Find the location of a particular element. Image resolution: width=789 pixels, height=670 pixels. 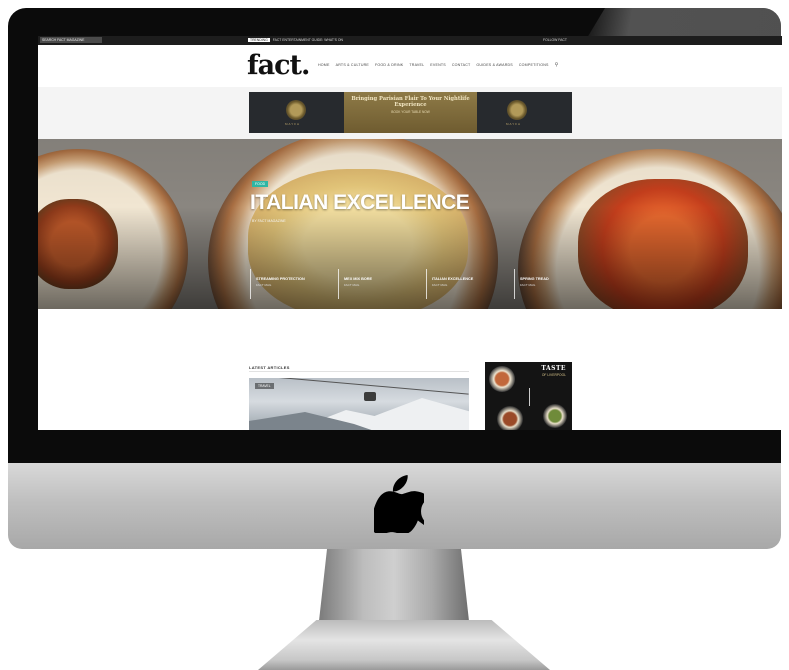

nav-item-events: Events is located at coordinates (438, 65).